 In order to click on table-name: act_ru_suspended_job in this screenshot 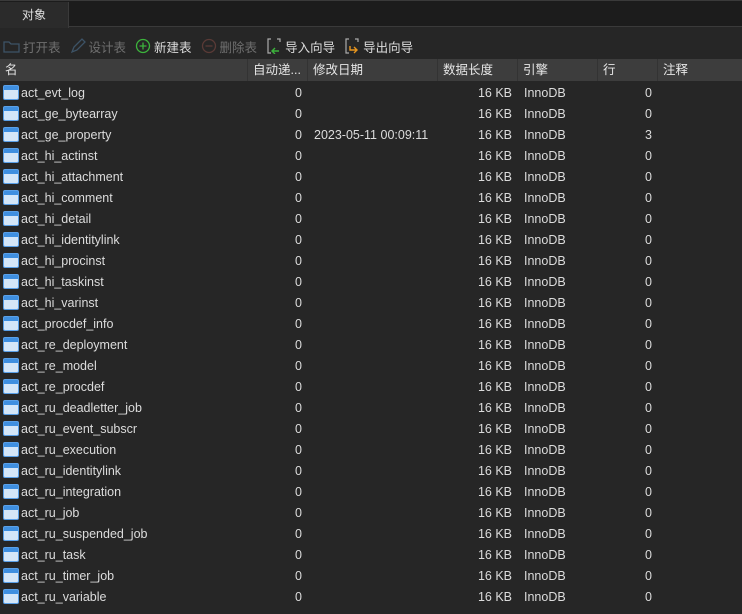, I will do `click(84, 533)`.